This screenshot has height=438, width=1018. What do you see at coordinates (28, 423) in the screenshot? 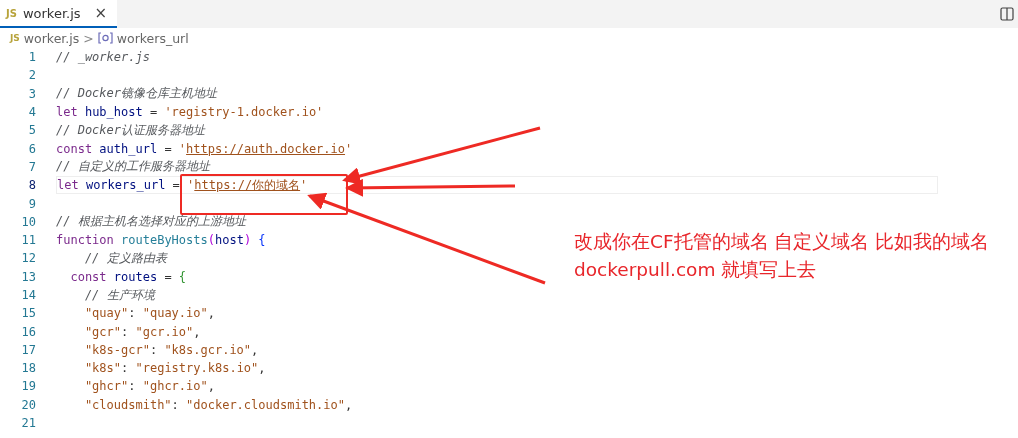
I see `line-number: 21` at bounding box center [28, 423].